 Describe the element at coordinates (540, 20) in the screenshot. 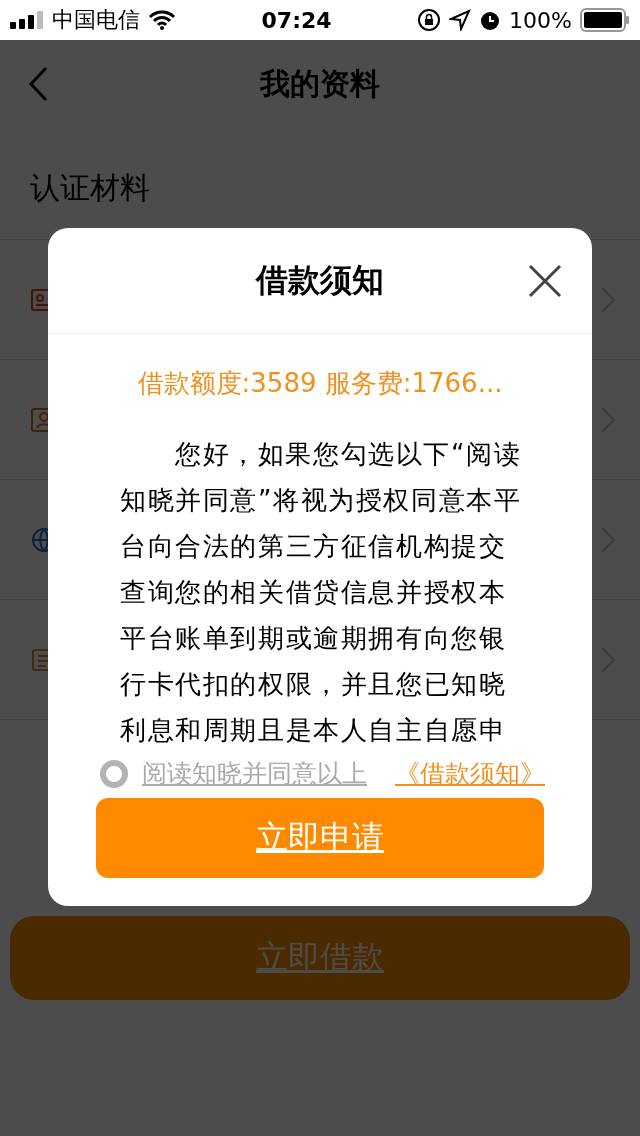

I see `battery-percent: 100%` at that location.